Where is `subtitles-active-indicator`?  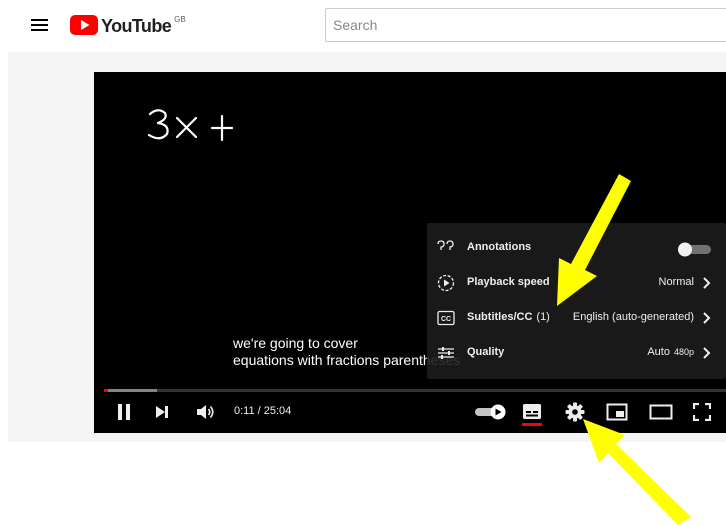
subtitles-active-indicator is located at coordinates (532, 424).